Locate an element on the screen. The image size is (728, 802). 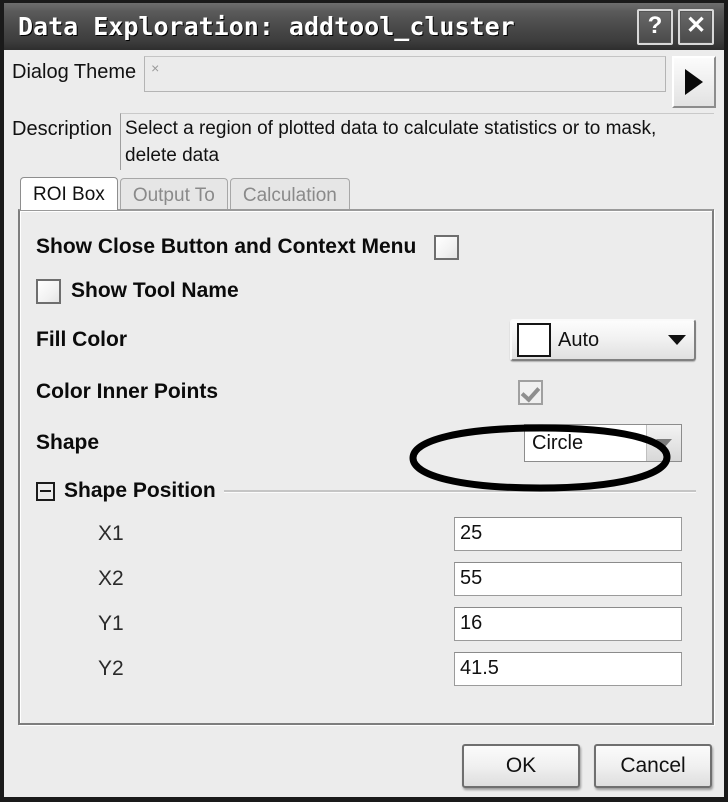
shape-dropdown: Circle is located at coordinates (603, 443).